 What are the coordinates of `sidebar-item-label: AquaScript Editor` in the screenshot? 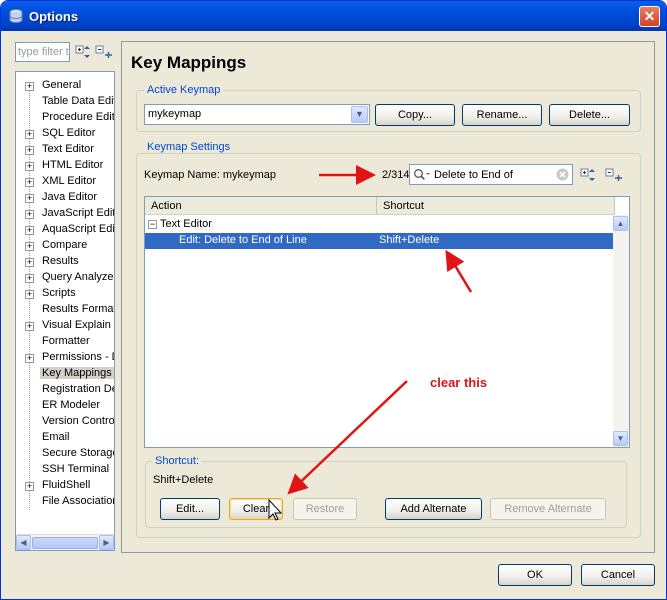 It's located at (78, 229).